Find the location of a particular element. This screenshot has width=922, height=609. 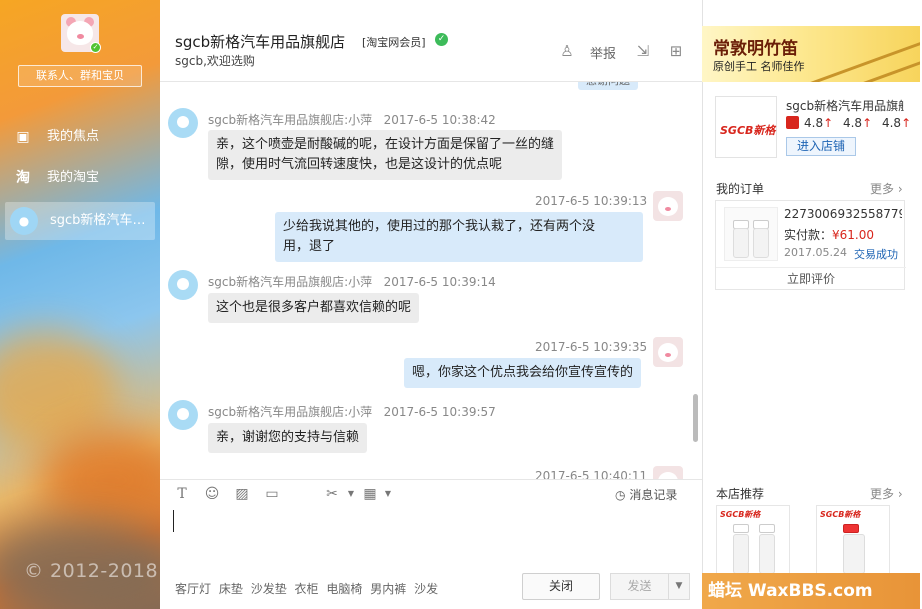

keyword-link: 沙发 is located at coordinates (426, 589).